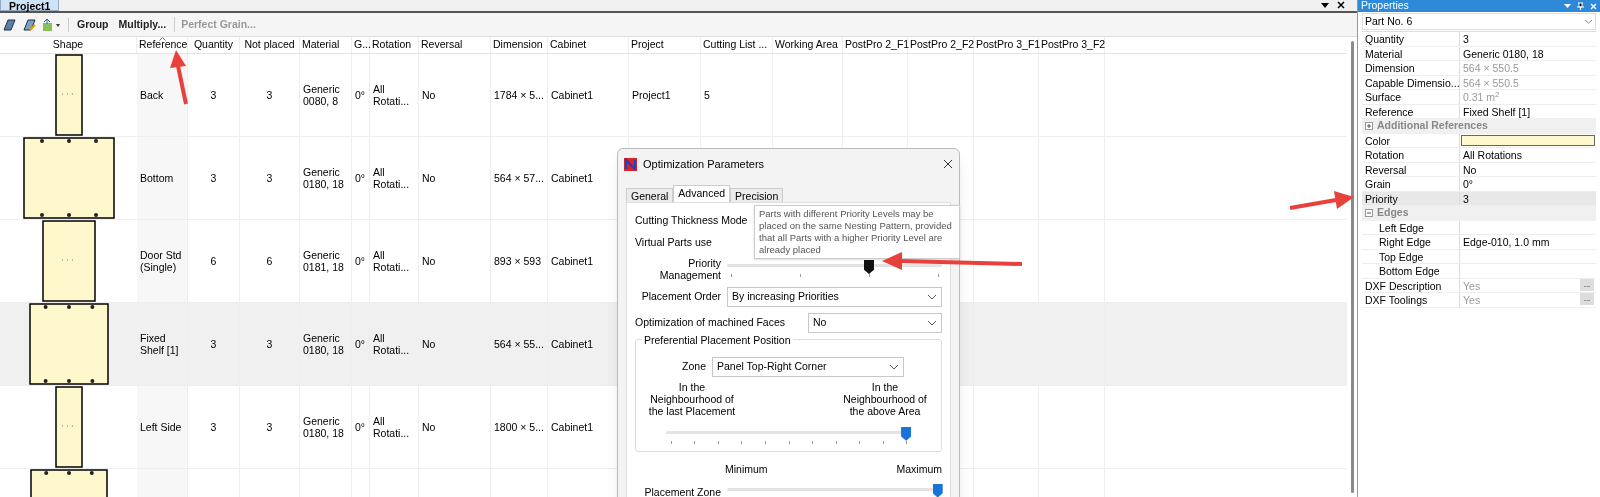 The width and height of the screenshot is (1600, 497). What do you see at coordinates (1385, 39) in the screenshot?
I see `property-label: Quantity` at bounding box center [1385, 39].